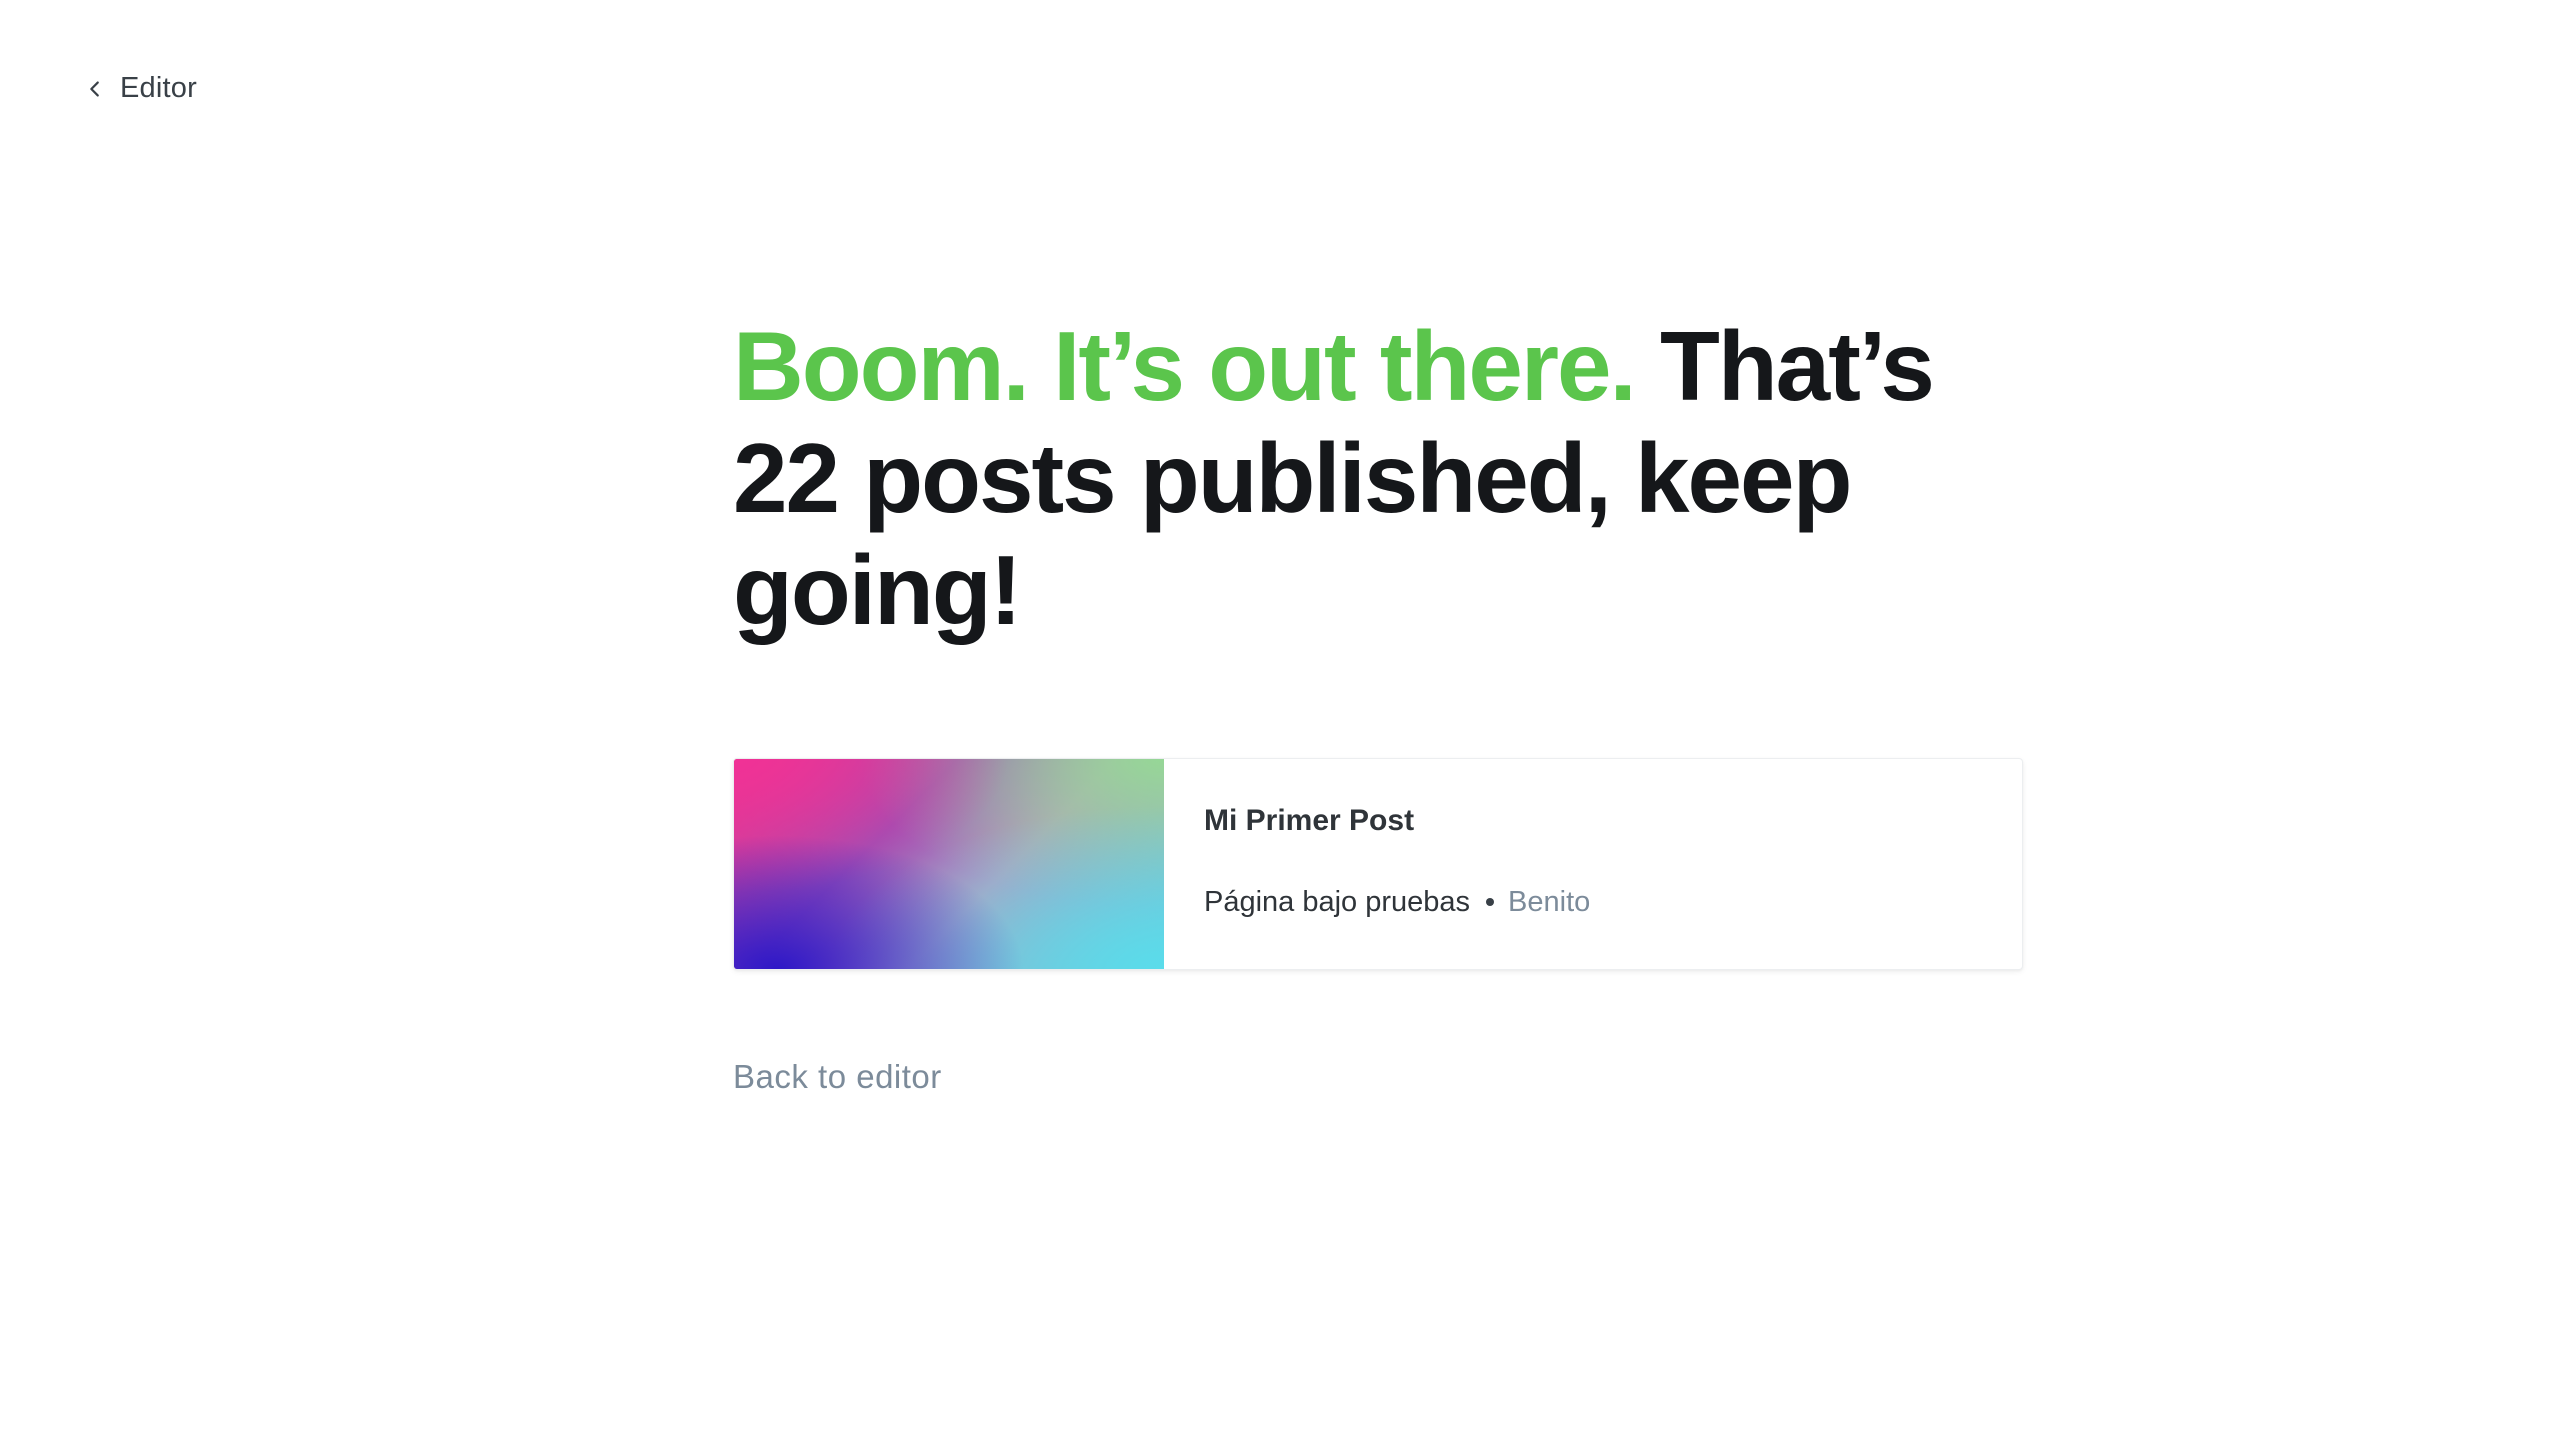 Image resolution: width=2560 pixels, height=1440 pixels. Describe the element at coordinates (1549, 902) in the screenshot. I see `post-author: Benito` at that location.